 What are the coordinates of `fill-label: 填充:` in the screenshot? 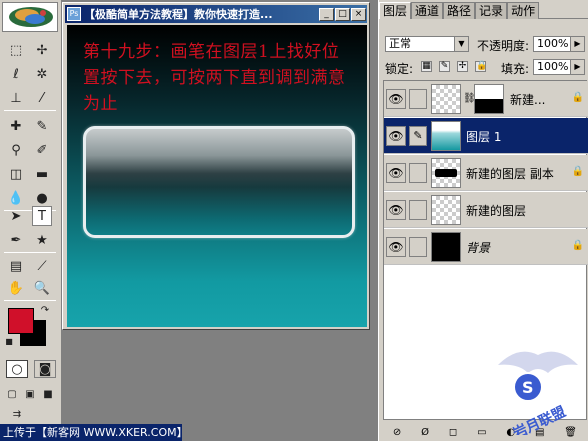 It's located at (515, 69).